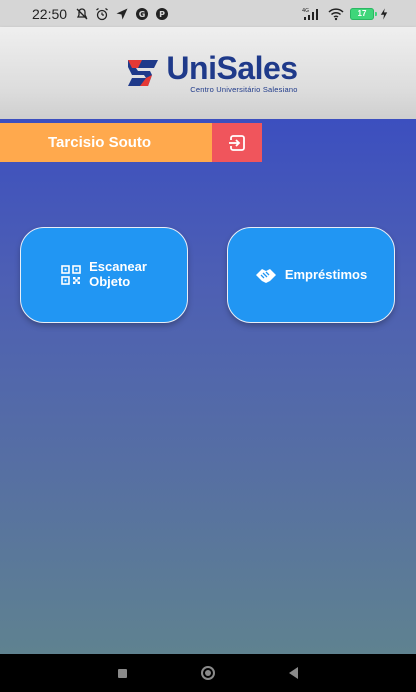  I want to click on scan-object-label: Escanear Objeto, so click(118, 274).